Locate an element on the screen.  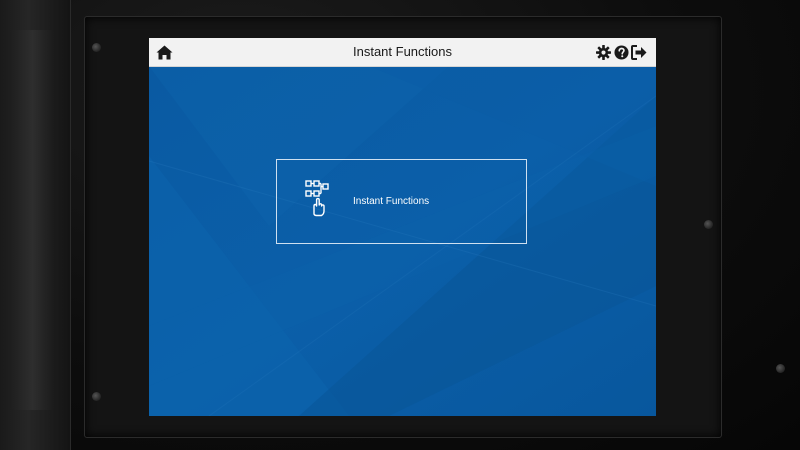
gear-icon is located at coordinates (603, 52).